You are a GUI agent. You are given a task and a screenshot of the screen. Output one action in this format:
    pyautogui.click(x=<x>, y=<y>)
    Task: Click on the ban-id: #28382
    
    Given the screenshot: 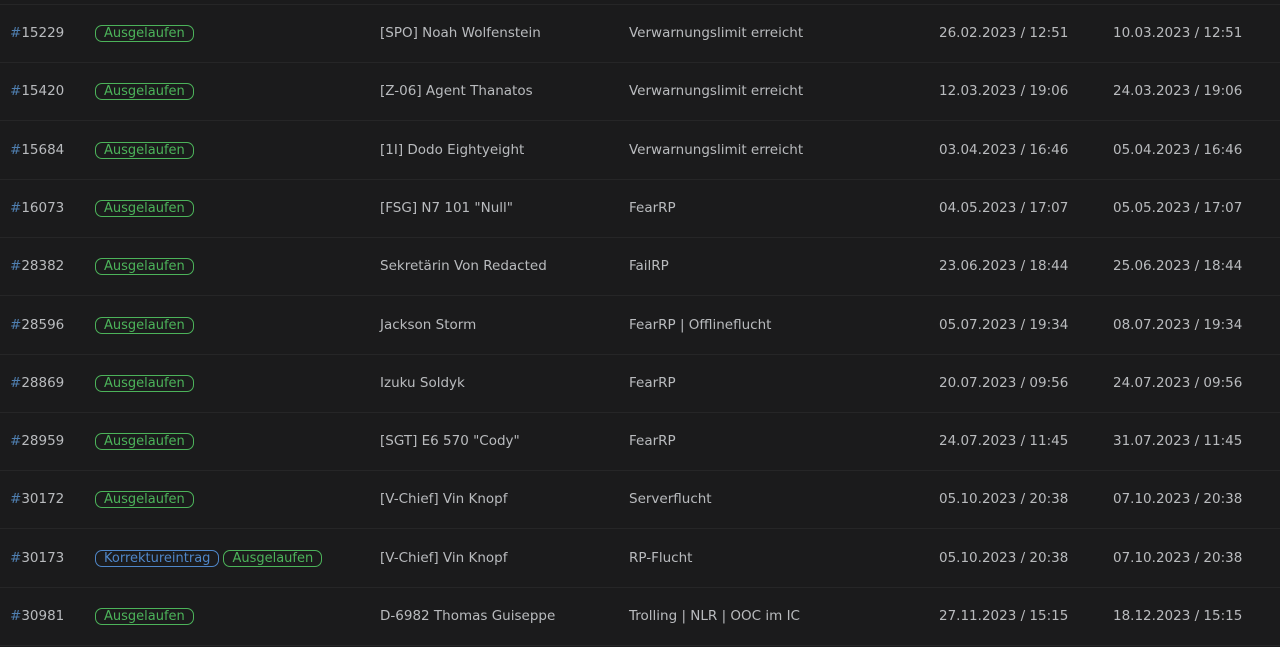 What is the action you would take?
    pyautogui.click(x=37, y=266)
    